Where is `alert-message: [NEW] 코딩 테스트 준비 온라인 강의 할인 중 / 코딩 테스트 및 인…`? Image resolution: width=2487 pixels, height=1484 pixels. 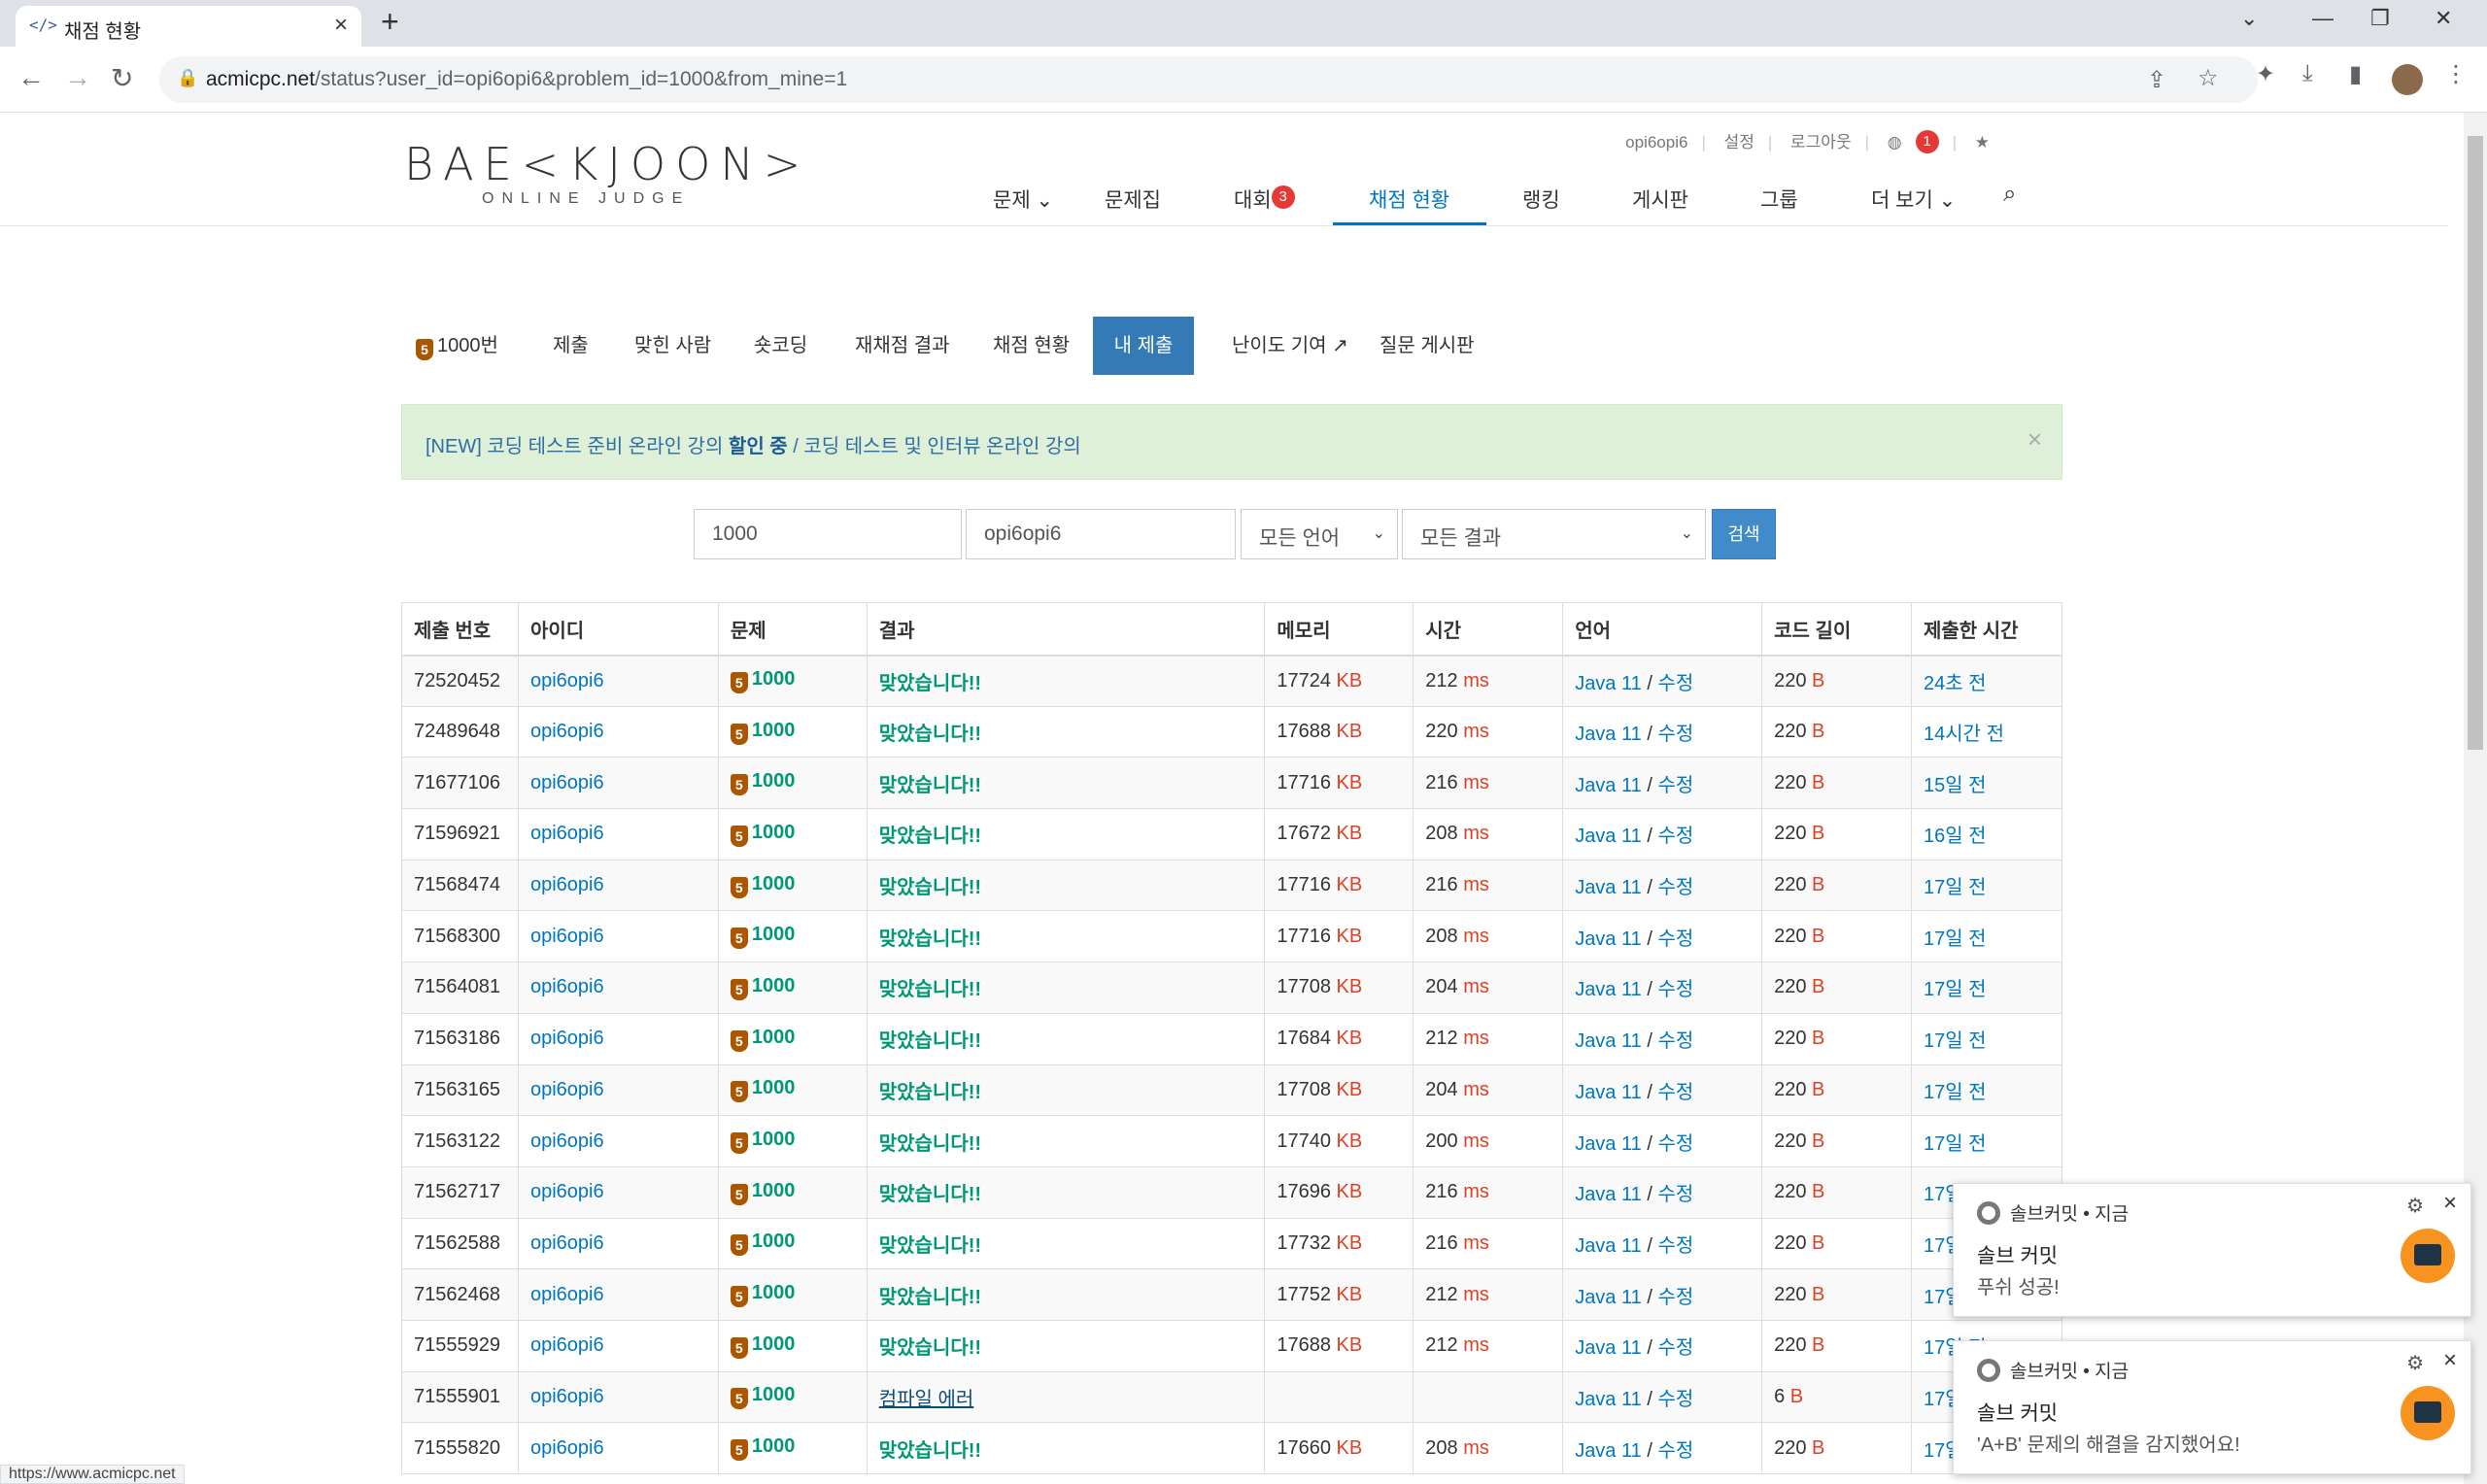 alert-message: [NEW] 코딩 테스트 준비 온라인 강의 할인 중 / 코딩 테스트 및 인… is located at coordinates (753, 444).